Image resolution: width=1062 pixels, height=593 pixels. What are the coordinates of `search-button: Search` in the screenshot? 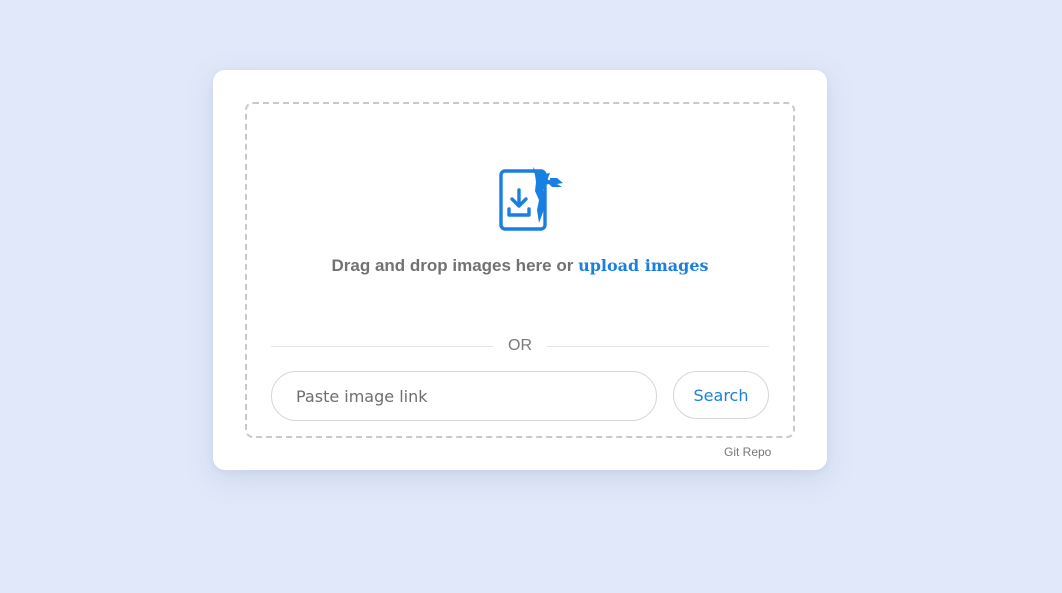 It's located at (721, 395).